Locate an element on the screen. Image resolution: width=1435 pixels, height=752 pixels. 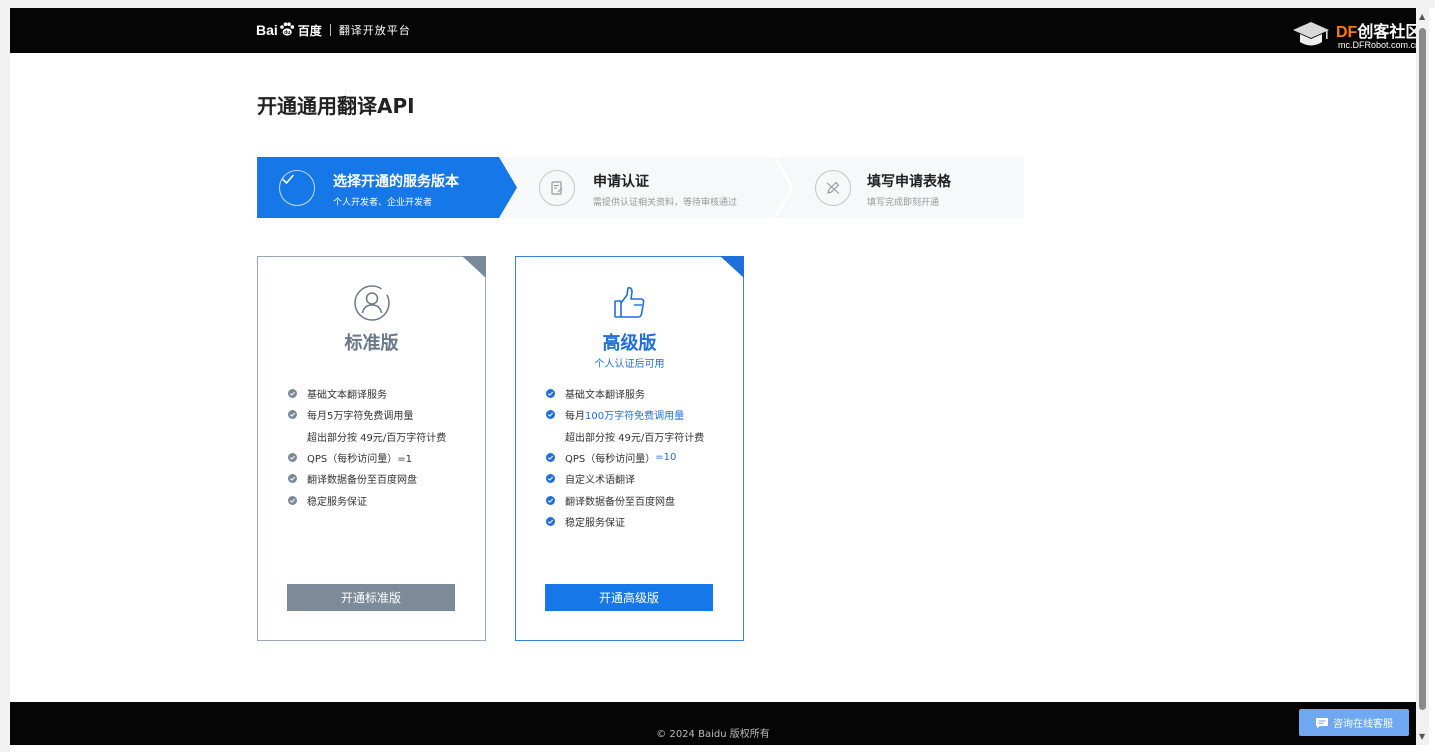
paw-icon: du is located at coordinates (286, 29).